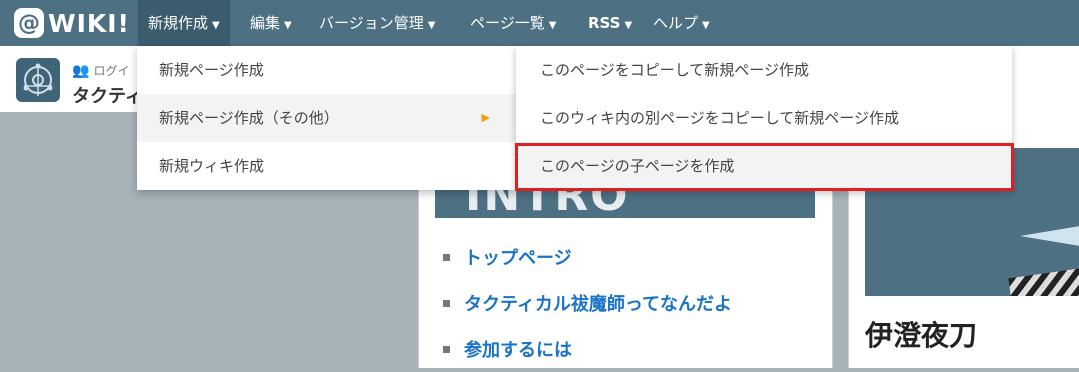  What do you see at coordinates (518, 349) in the screenshot?
I see `link-join: 参加するには` at bounding box center [518, 349].